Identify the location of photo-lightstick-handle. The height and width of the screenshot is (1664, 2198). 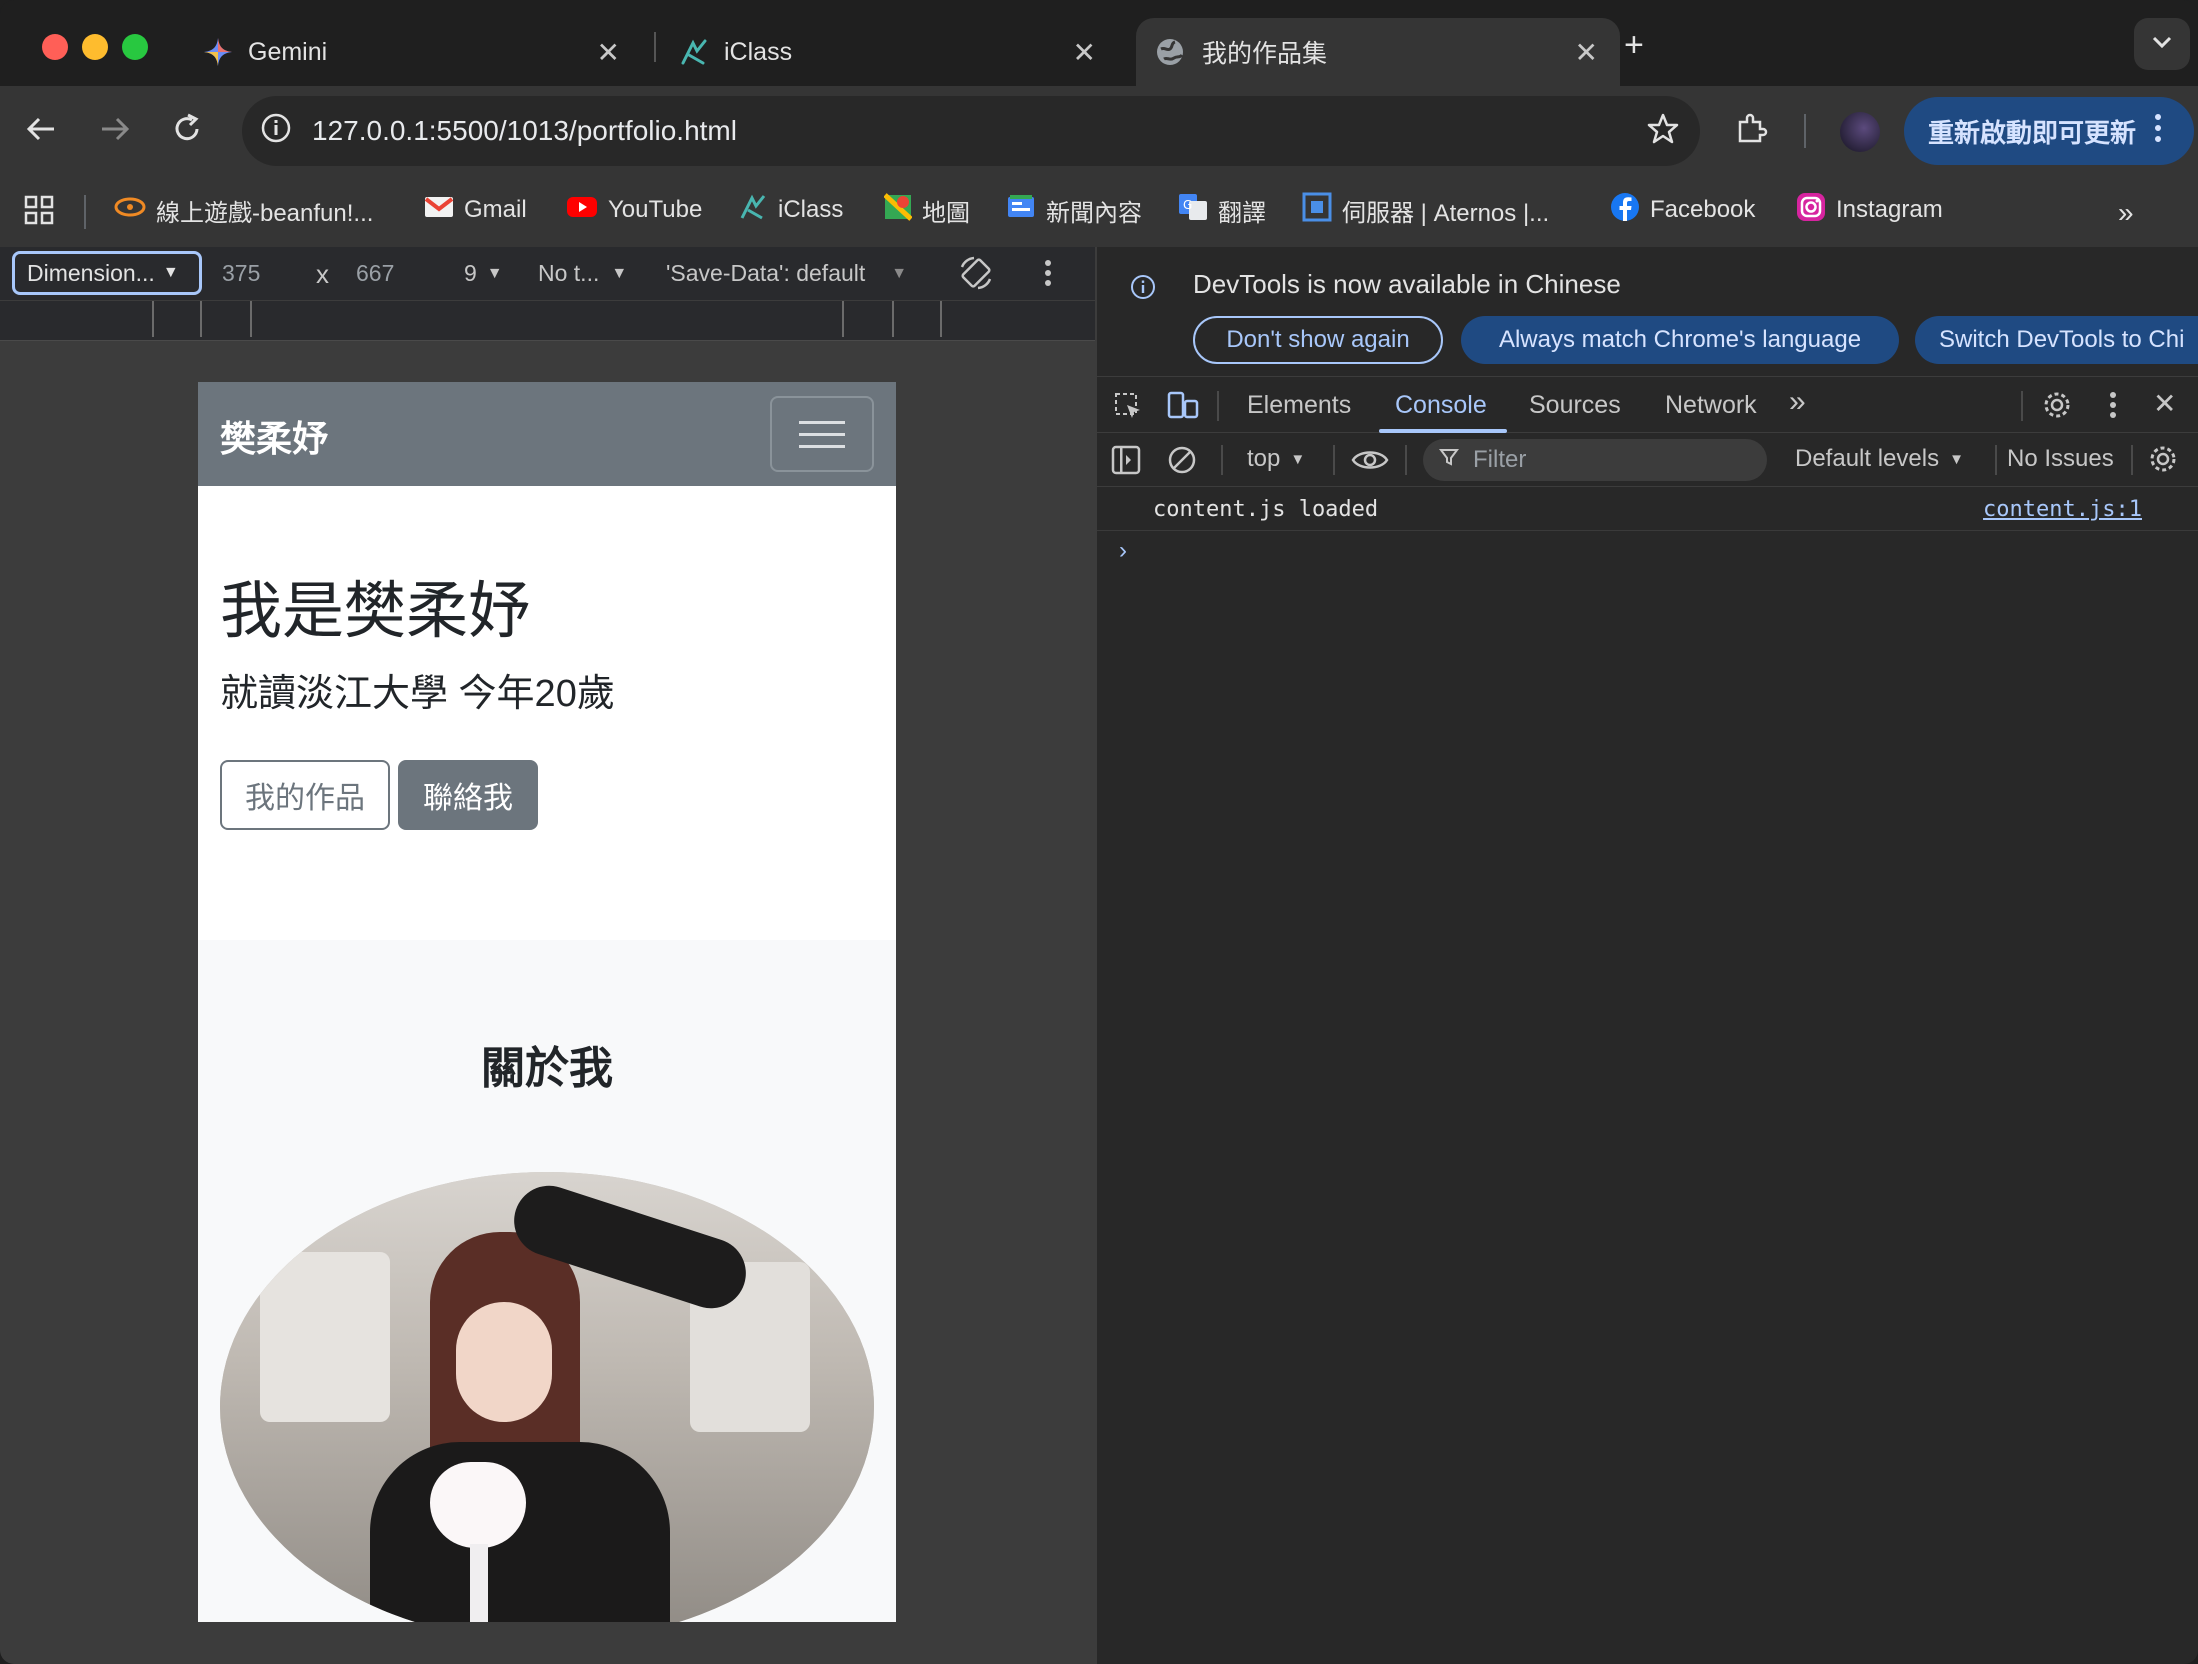
(479, 1583).